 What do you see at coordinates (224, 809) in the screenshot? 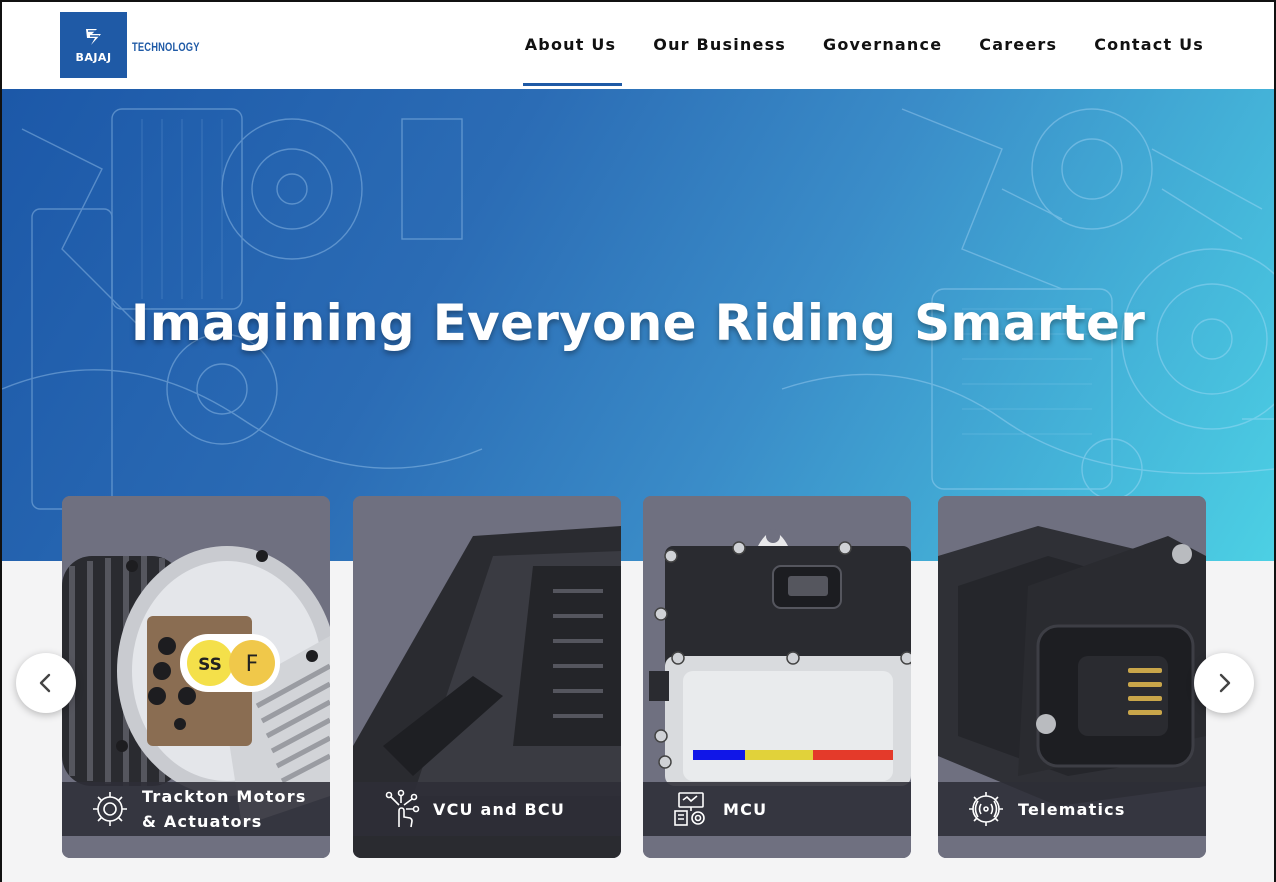
I see `card-label: Trackton Motors & Actuators` at bounding box center [224, 809].